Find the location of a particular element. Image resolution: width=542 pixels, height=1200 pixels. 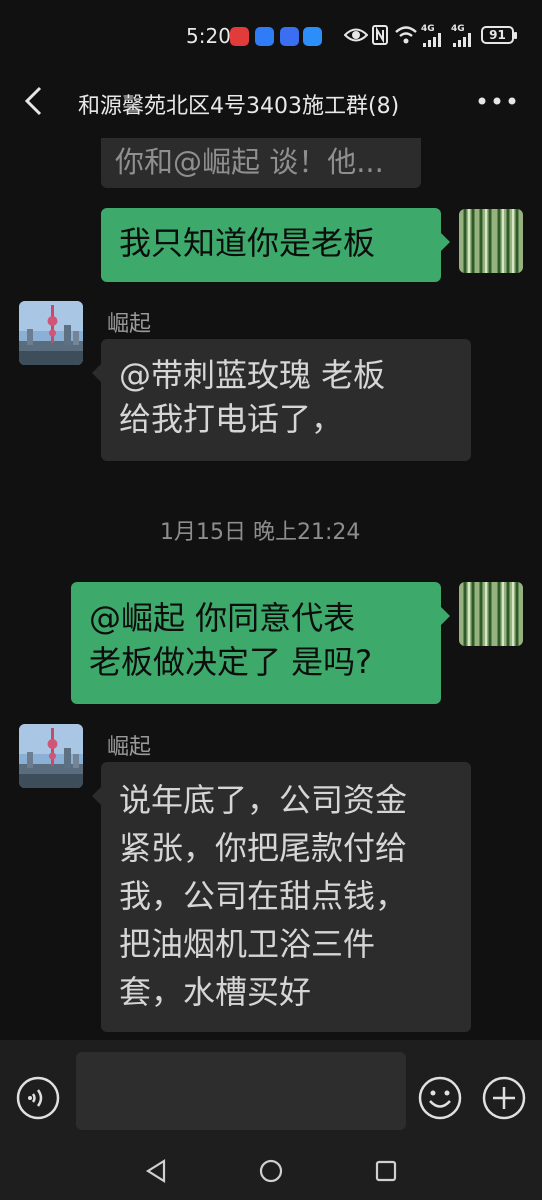

message-bubble-self: 我只知道你是老板 is located at coordinates (271, 245).